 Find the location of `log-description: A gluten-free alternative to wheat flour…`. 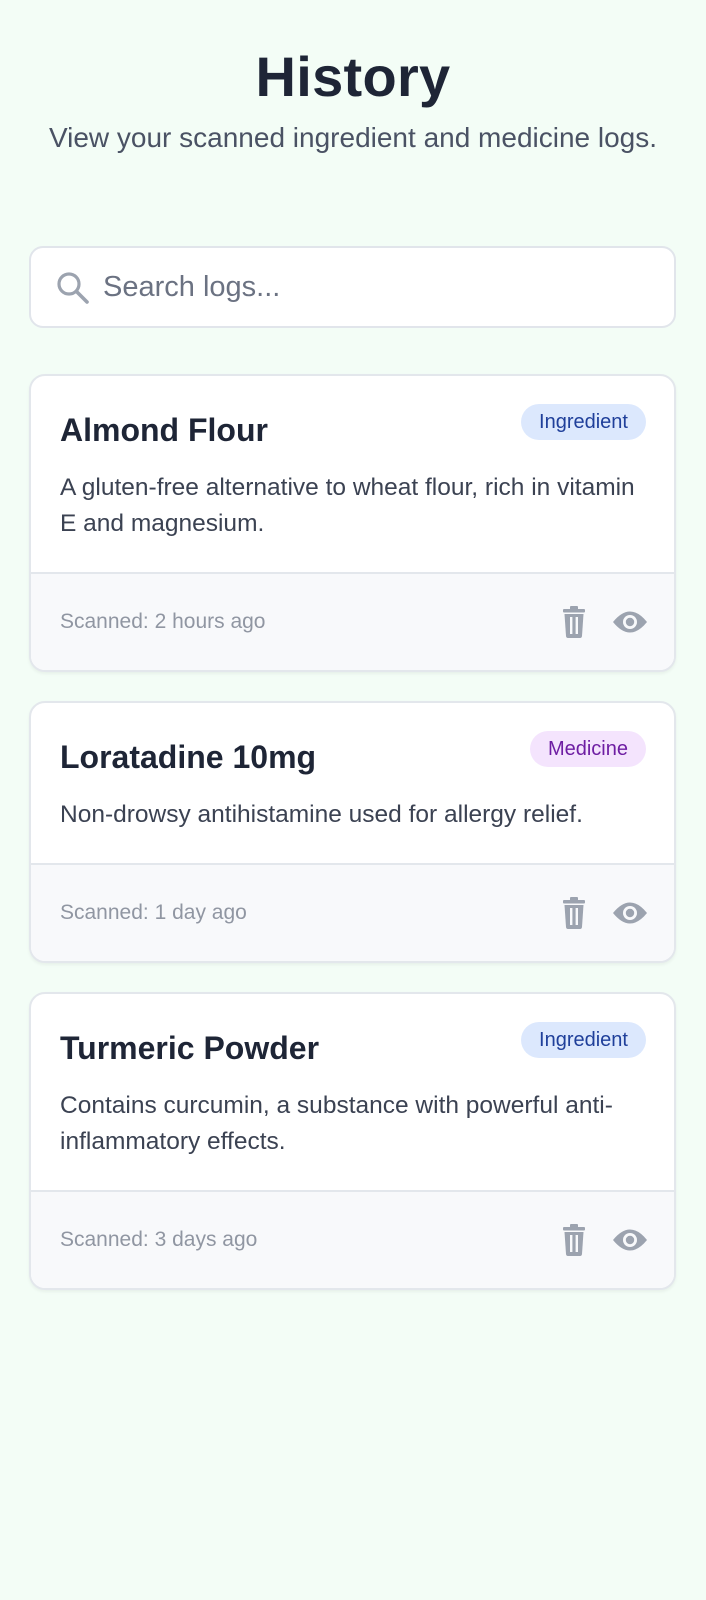

log-description: A gluten-free alternative to wheat flour… is located at coordinates (347, 505).